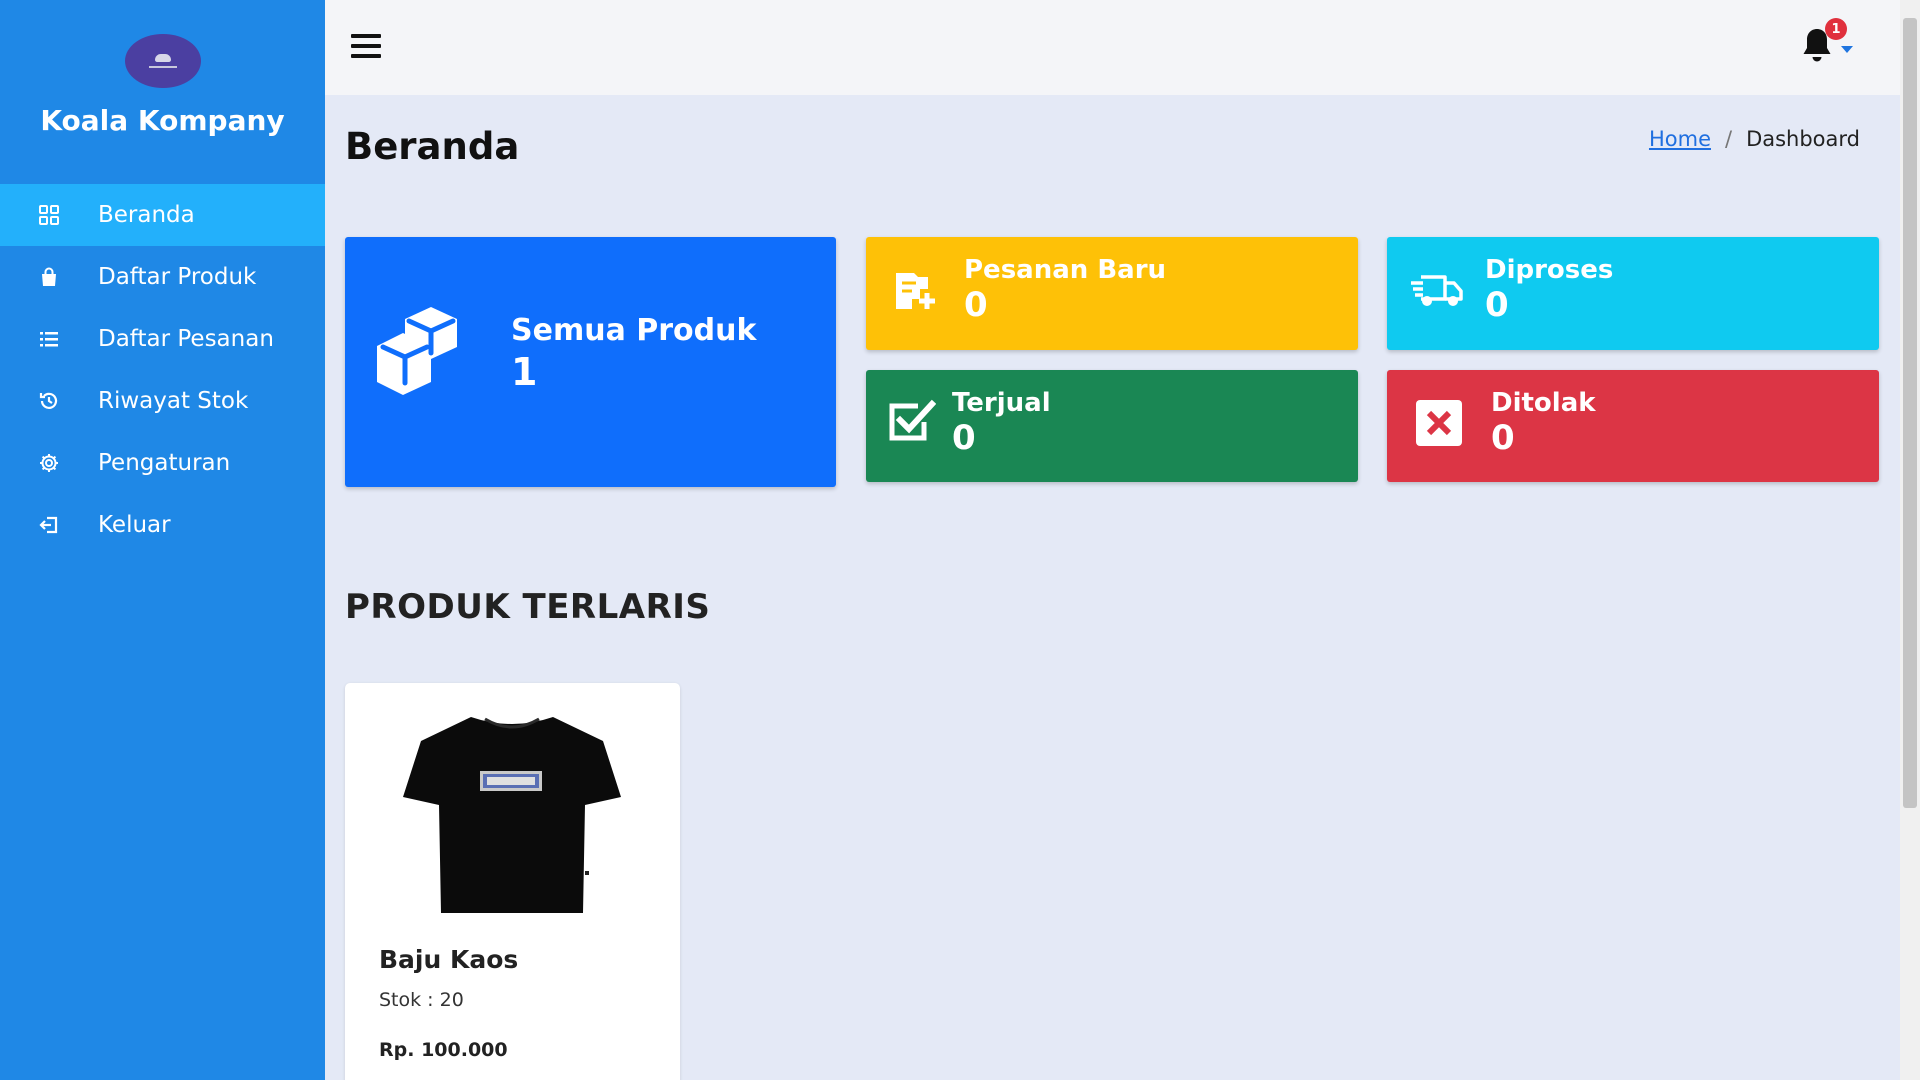 Image resolution: width=1920 pixels, height=1080 pixels. Describe the element at coordinates (186, 339) in the screenshot. I see `sidebar-item-label: Daftar Pesanan` at that location.